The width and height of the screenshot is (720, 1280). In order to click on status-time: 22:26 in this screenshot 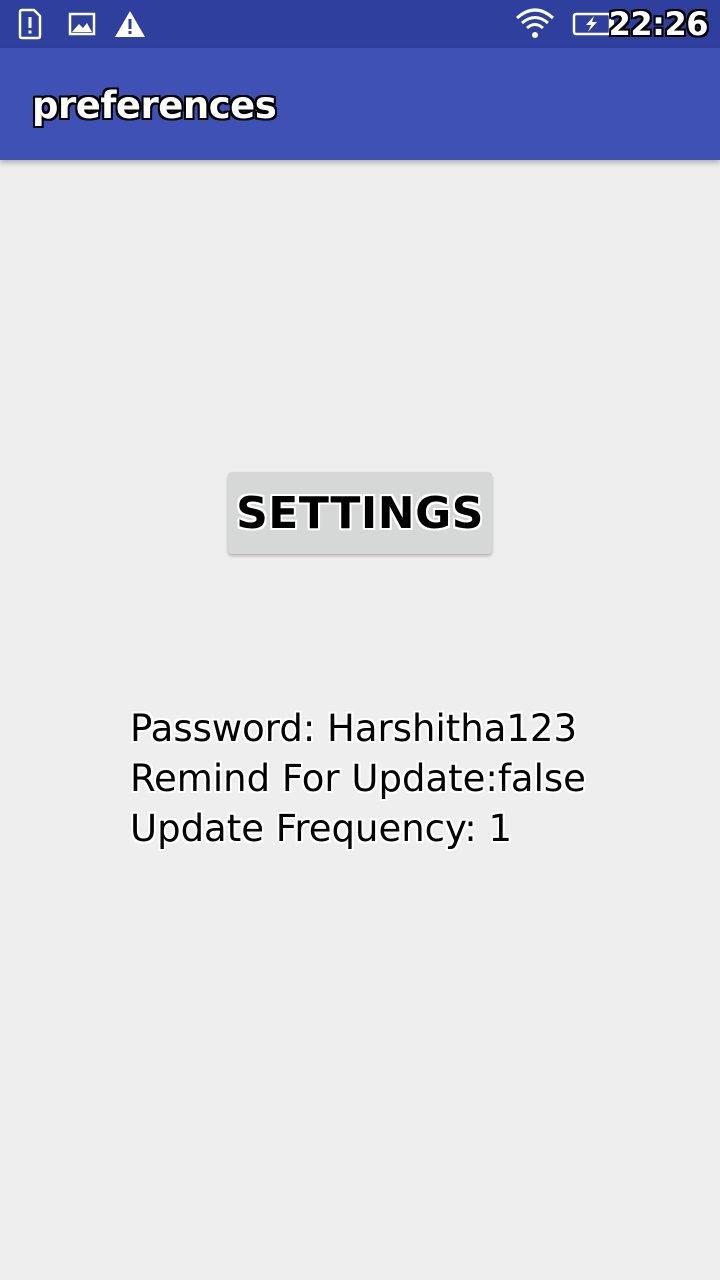, I will do `click(658, 24)`.